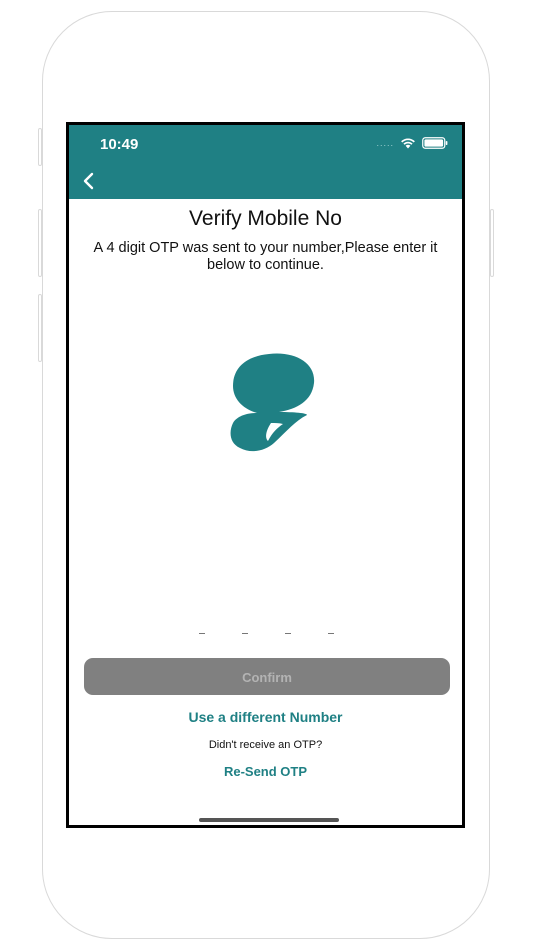 The width and height of the screenshot is (534, 950). What do you see at coordinates (265, 717) in the screenshot?
I see `use-different-number-link: Use a different Number` at bounding box center [265, 717].